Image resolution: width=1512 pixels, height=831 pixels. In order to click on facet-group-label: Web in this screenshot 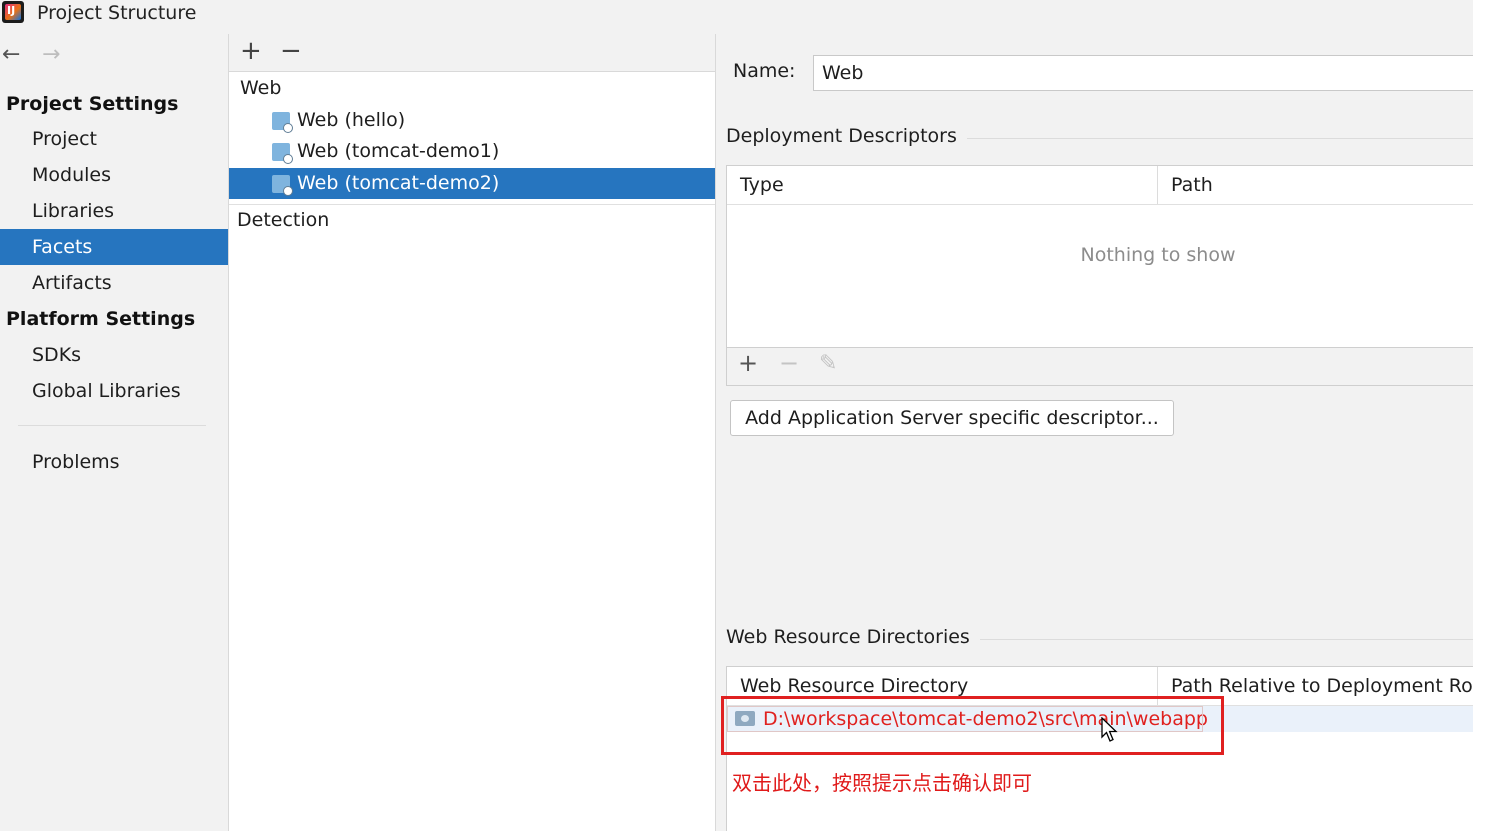, I will do `click(261, 88)`.